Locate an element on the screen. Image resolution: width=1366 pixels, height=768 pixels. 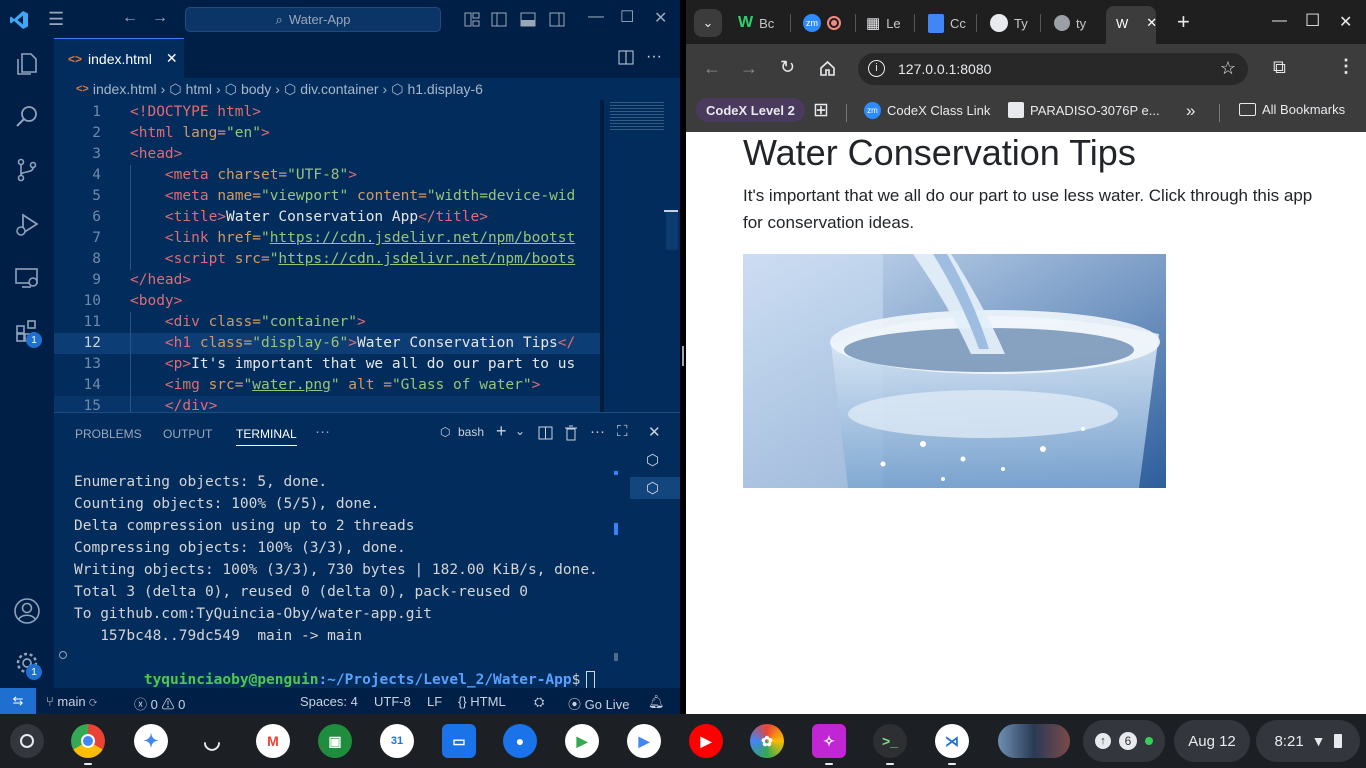
new-terminal-icon: + is located at coordinates (501, 431).